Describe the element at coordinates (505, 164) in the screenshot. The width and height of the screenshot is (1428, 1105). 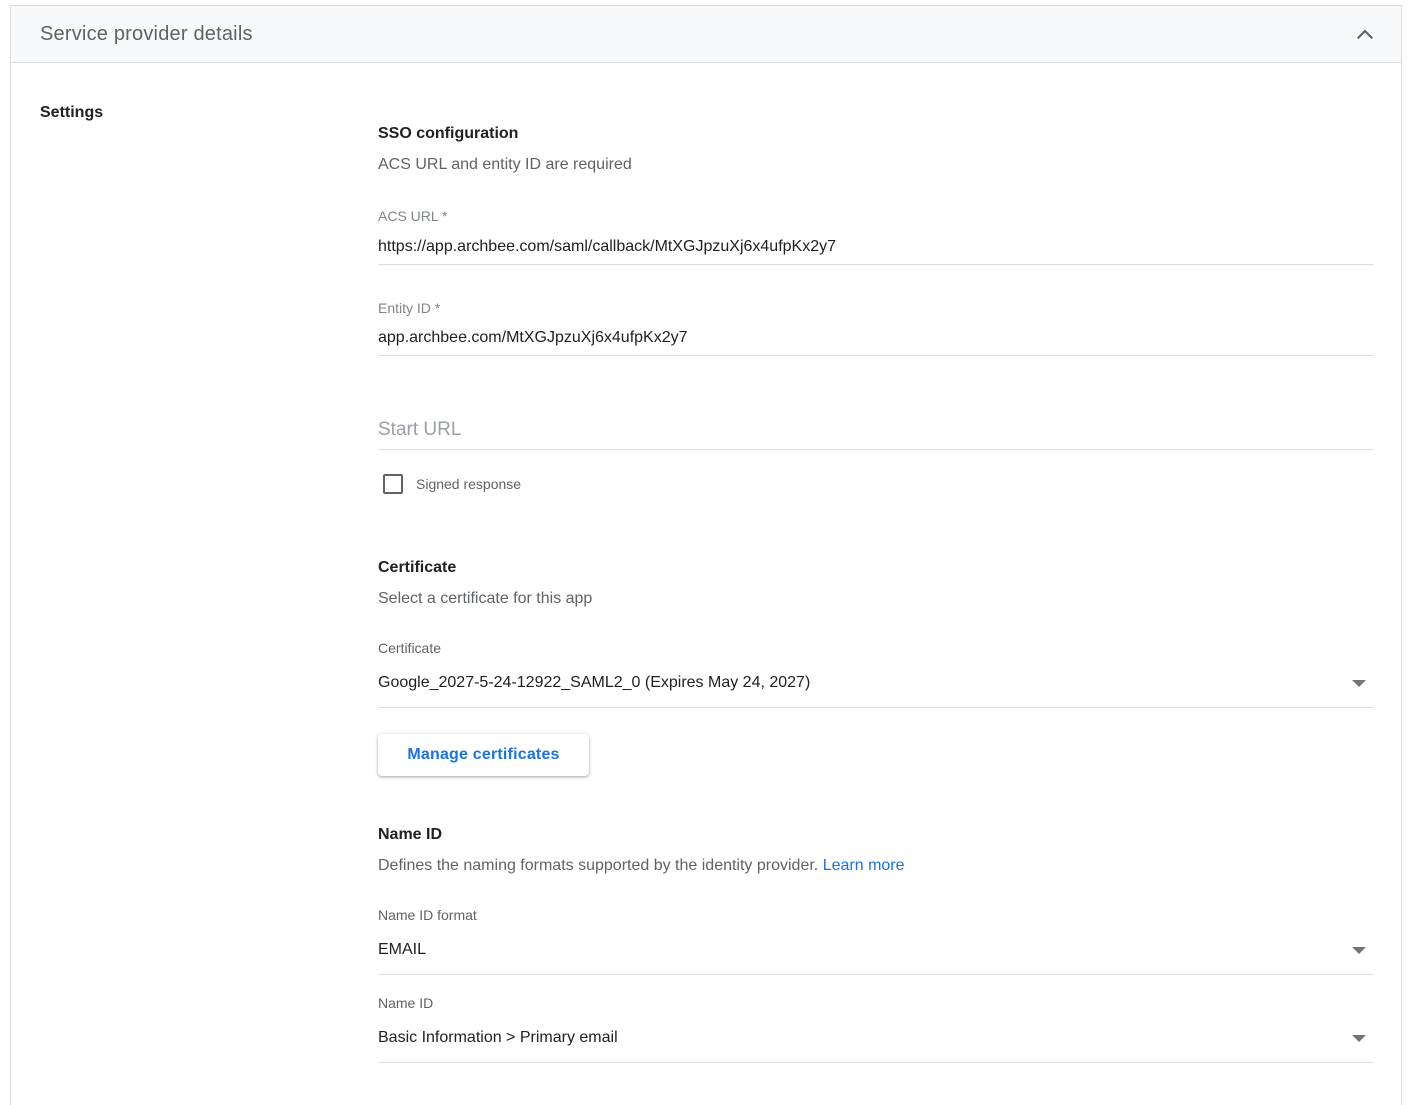
I see `sso-configuration-subtitle: ACS URL and entity ID are required` at that location.